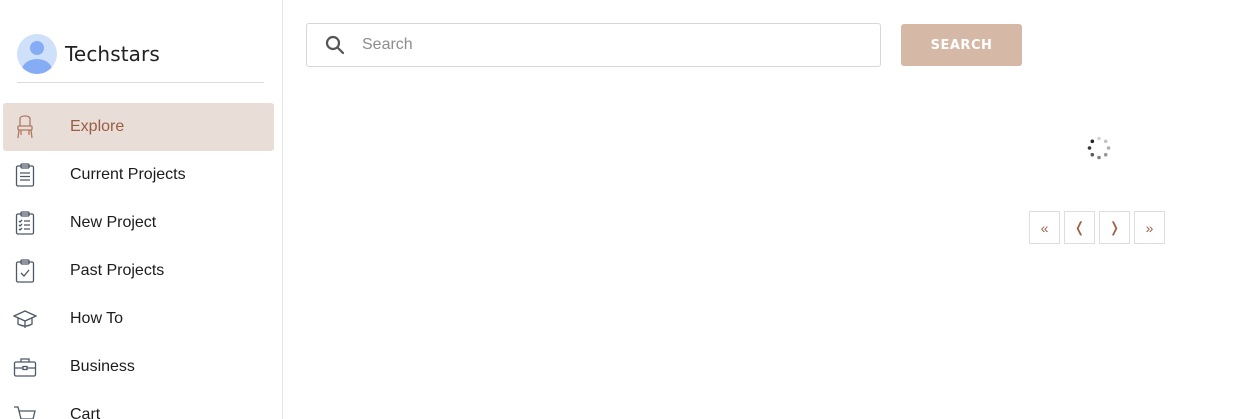 This screenshot has height=419, width=1258. Describe the element at coordinates (25, 271) in the screenshot. I see `clipboard-check-icon` at that location.